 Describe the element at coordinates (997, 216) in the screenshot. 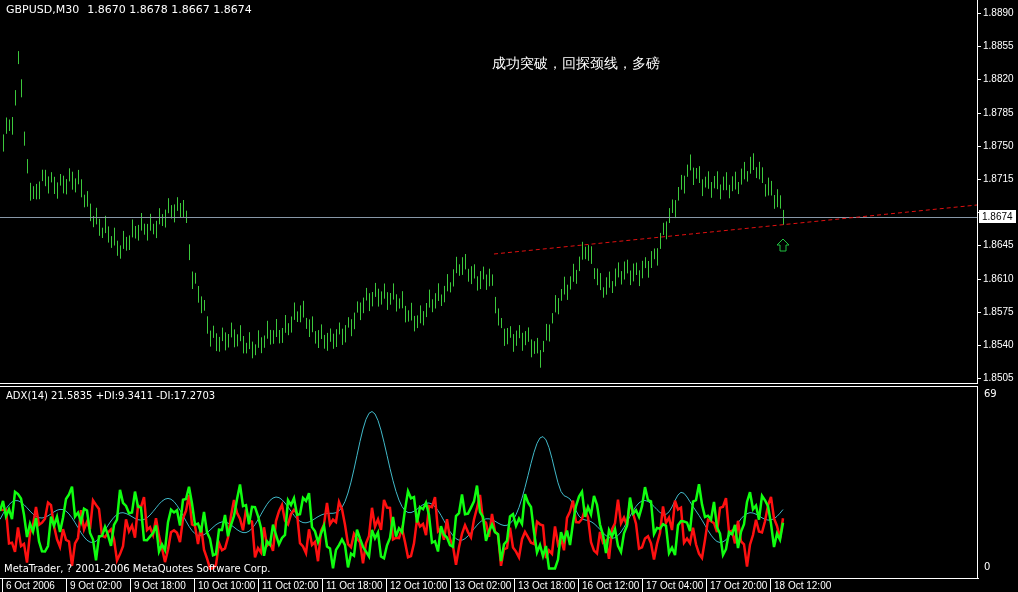

I see `current-price-label: 1.8674` at that location.